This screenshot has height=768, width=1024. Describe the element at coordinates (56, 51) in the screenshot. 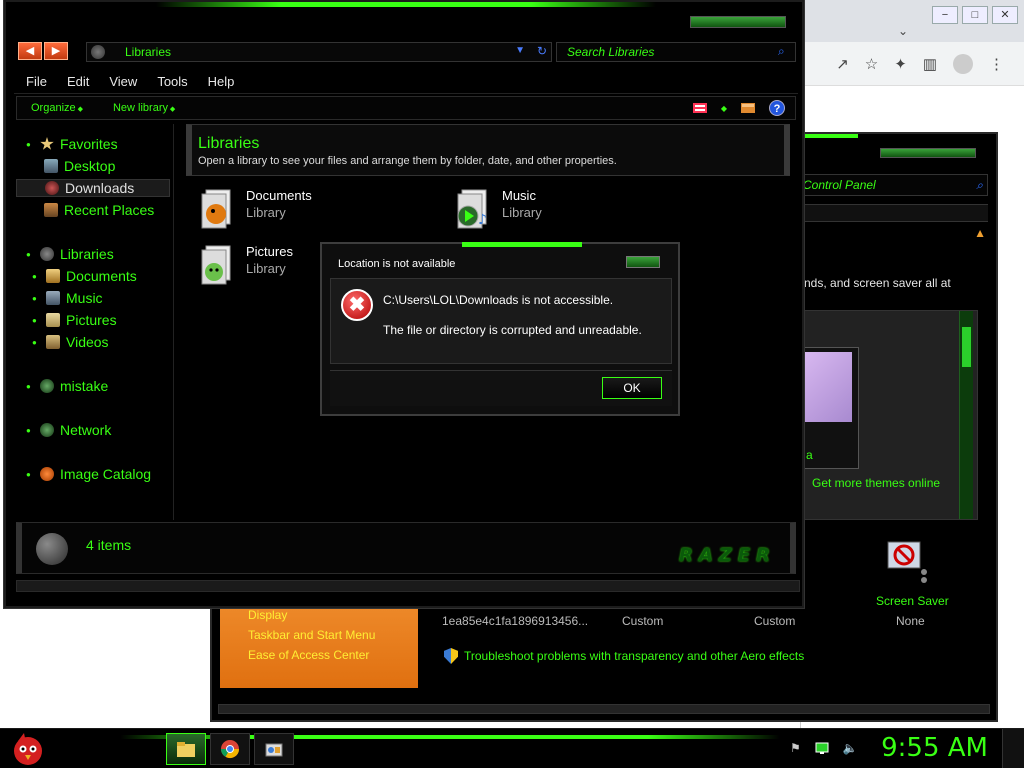

I see `forward-button: ▶` at that location.